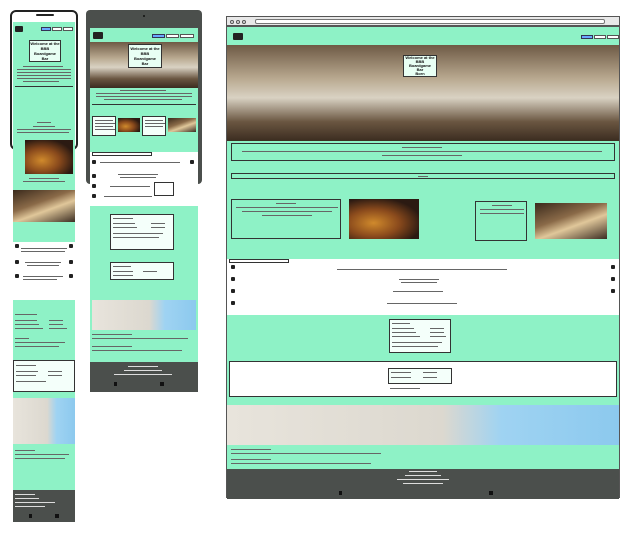 The image size is (636, 535). Describe the element at coordinates (430, 21) in the screenshot. I see `address-bar` at that location.